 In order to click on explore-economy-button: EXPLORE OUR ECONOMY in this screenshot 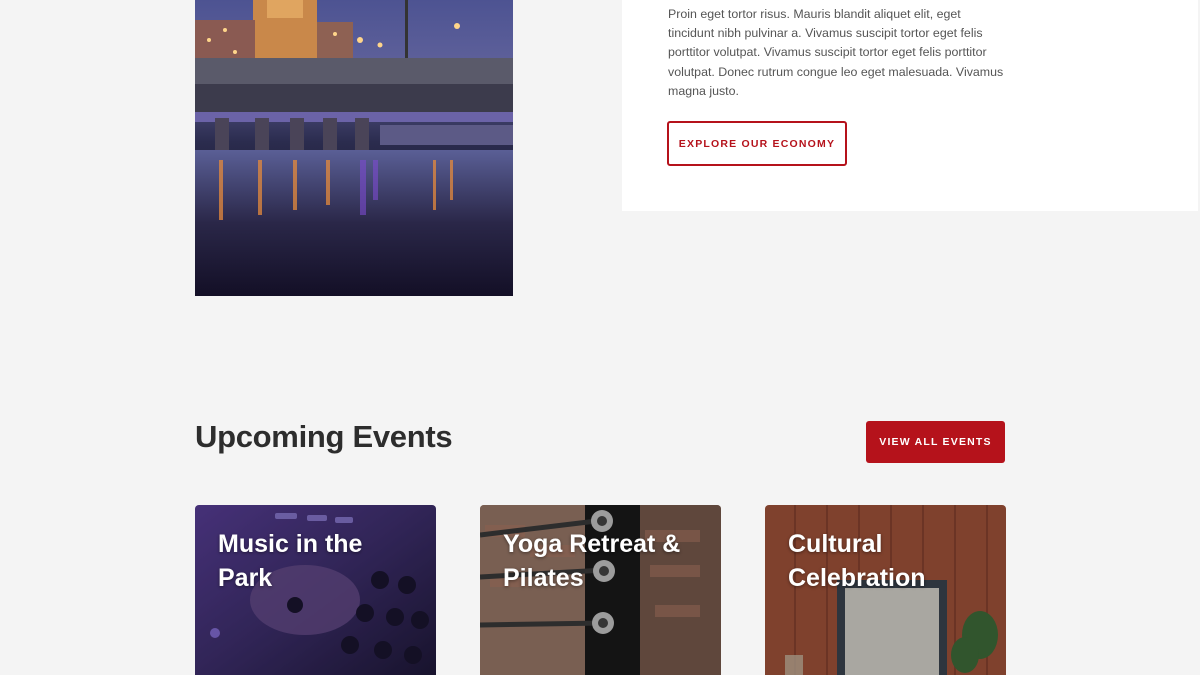, I will do `click(757, 143)`.